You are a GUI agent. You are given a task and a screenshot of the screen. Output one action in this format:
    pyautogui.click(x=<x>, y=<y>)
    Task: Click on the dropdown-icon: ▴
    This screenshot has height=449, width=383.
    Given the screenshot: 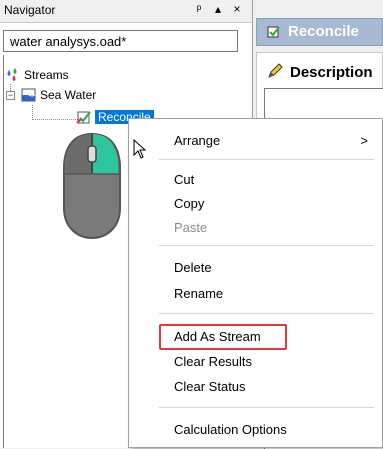 What is the action you would take?
    pyautogui.click(x=218, y=9)
    